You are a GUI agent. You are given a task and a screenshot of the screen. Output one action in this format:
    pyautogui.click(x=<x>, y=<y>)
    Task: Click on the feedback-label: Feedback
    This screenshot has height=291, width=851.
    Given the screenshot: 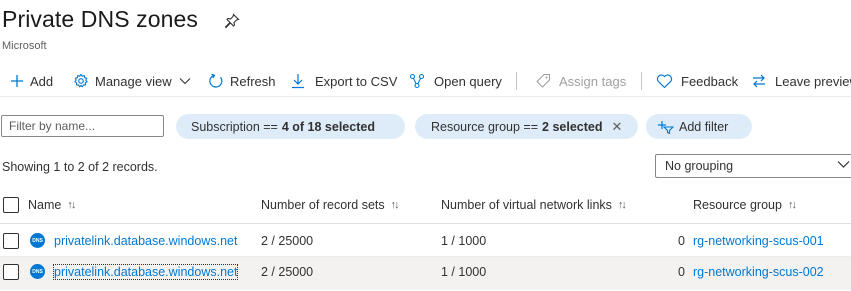 What is the action you would take?
    pyautogui.click(x=710, y=81)
    